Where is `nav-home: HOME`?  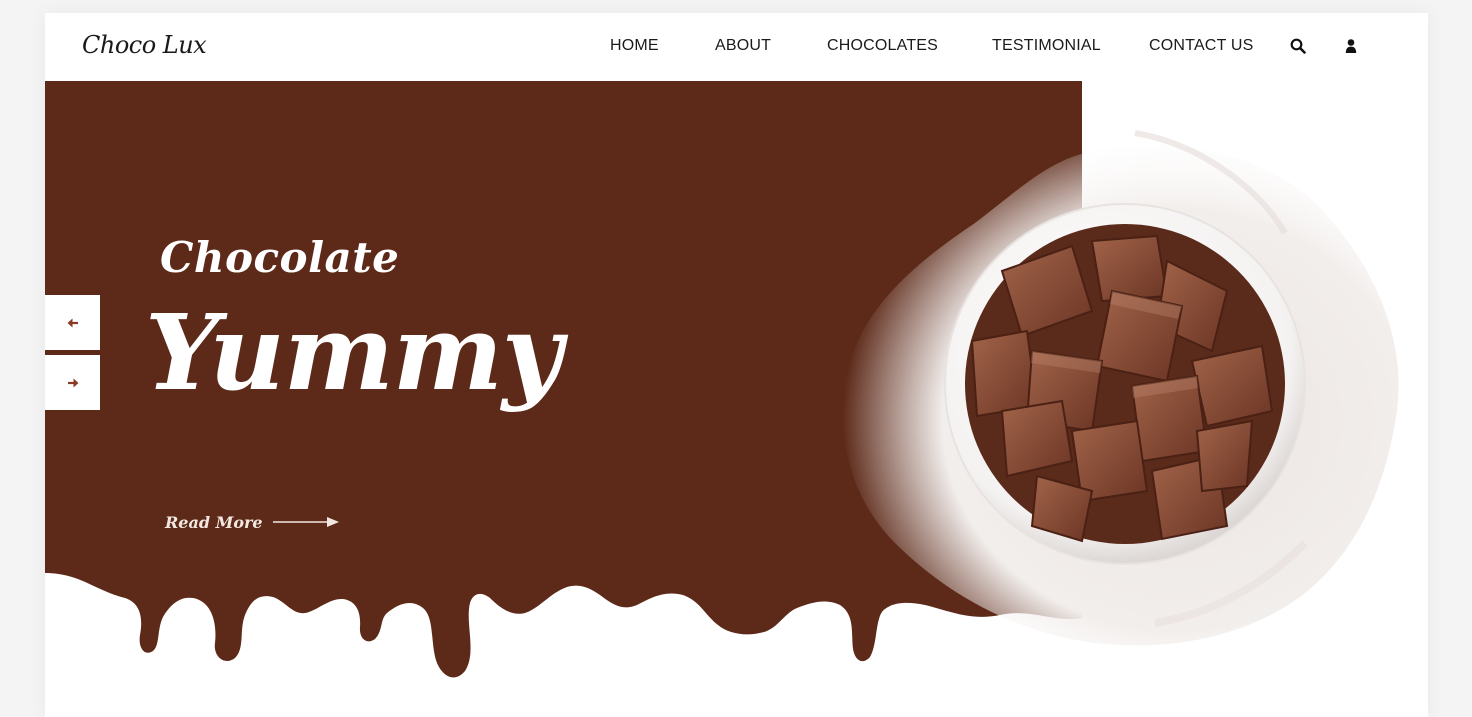 nav-home: HOME is located at coordinates (634, 46).